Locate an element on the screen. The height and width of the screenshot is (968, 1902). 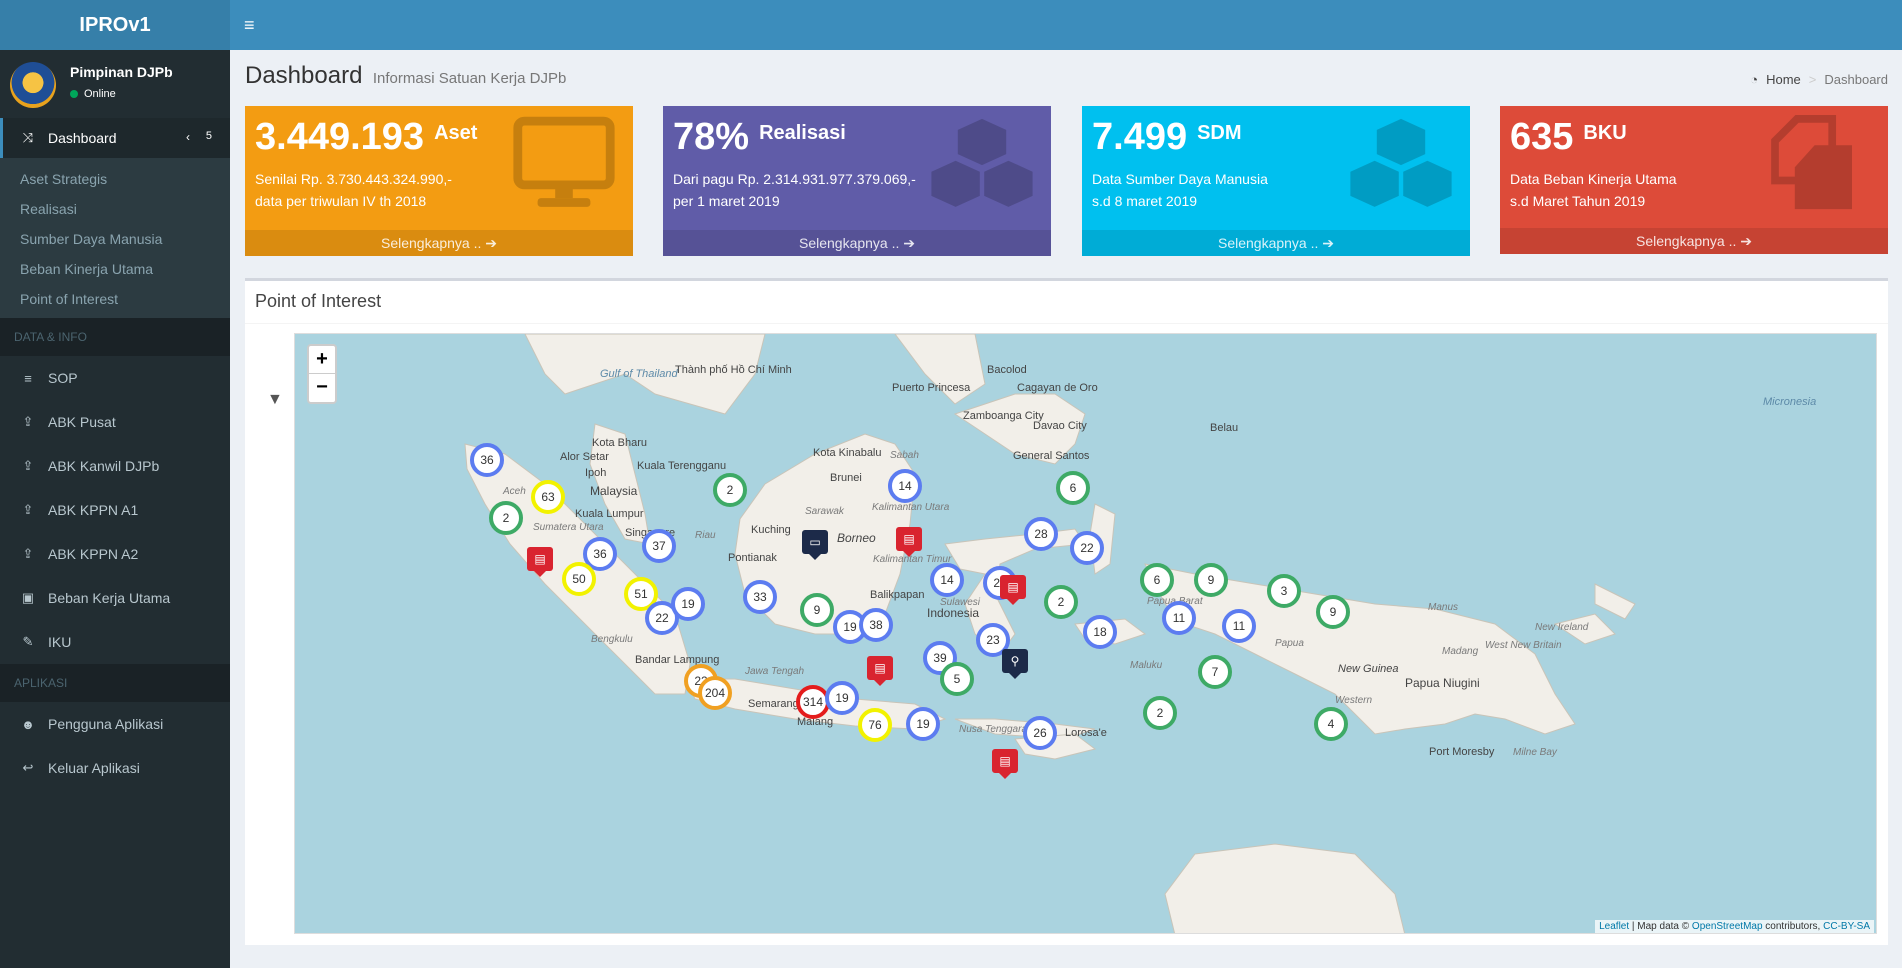
map-cluster: 7 is located at coordinates (1215, 672).